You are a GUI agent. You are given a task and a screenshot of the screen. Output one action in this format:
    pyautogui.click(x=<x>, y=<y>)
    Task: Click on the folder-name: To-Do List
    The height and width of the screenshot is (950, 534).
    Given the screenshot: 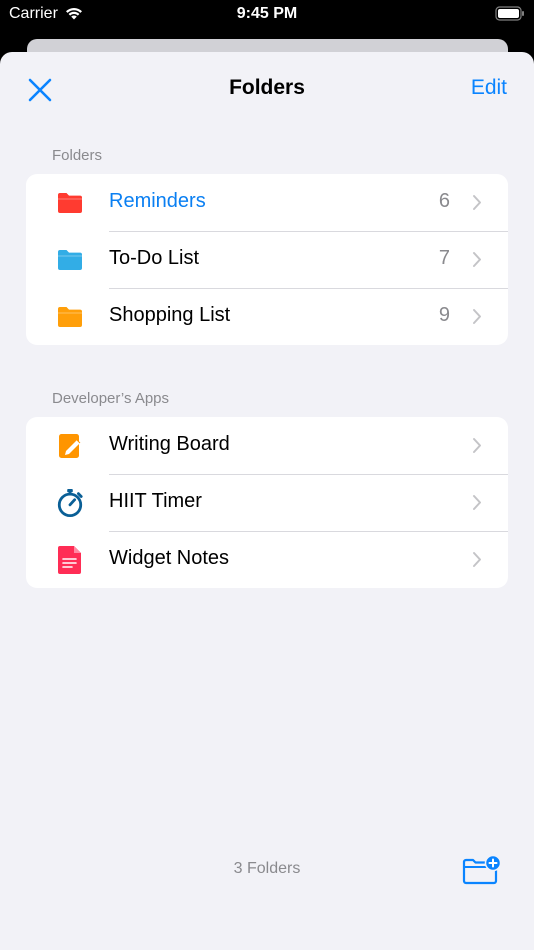 What is the action you would take?
    pyautogui.click(x=154, y=258)
    